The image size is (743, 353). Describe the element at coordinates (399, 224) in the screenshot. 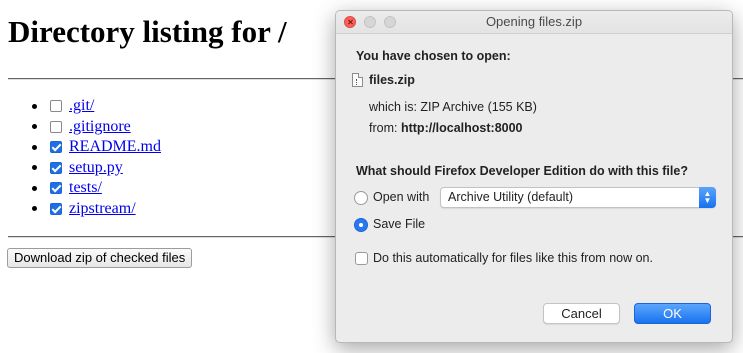

I see `save-file-label: Save File` at that location.